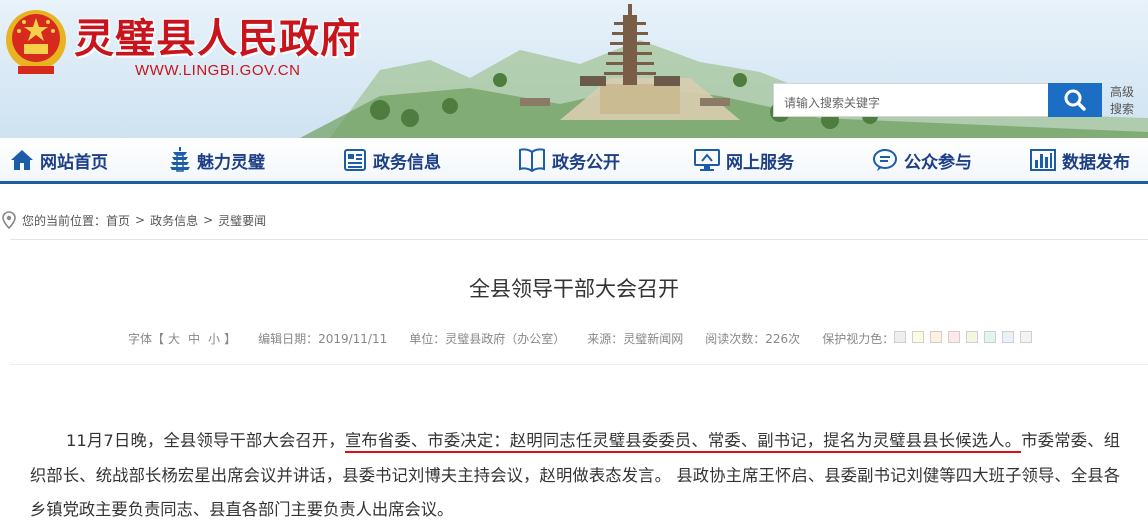  I want to click on pagoda-icon, so click(180, 159).